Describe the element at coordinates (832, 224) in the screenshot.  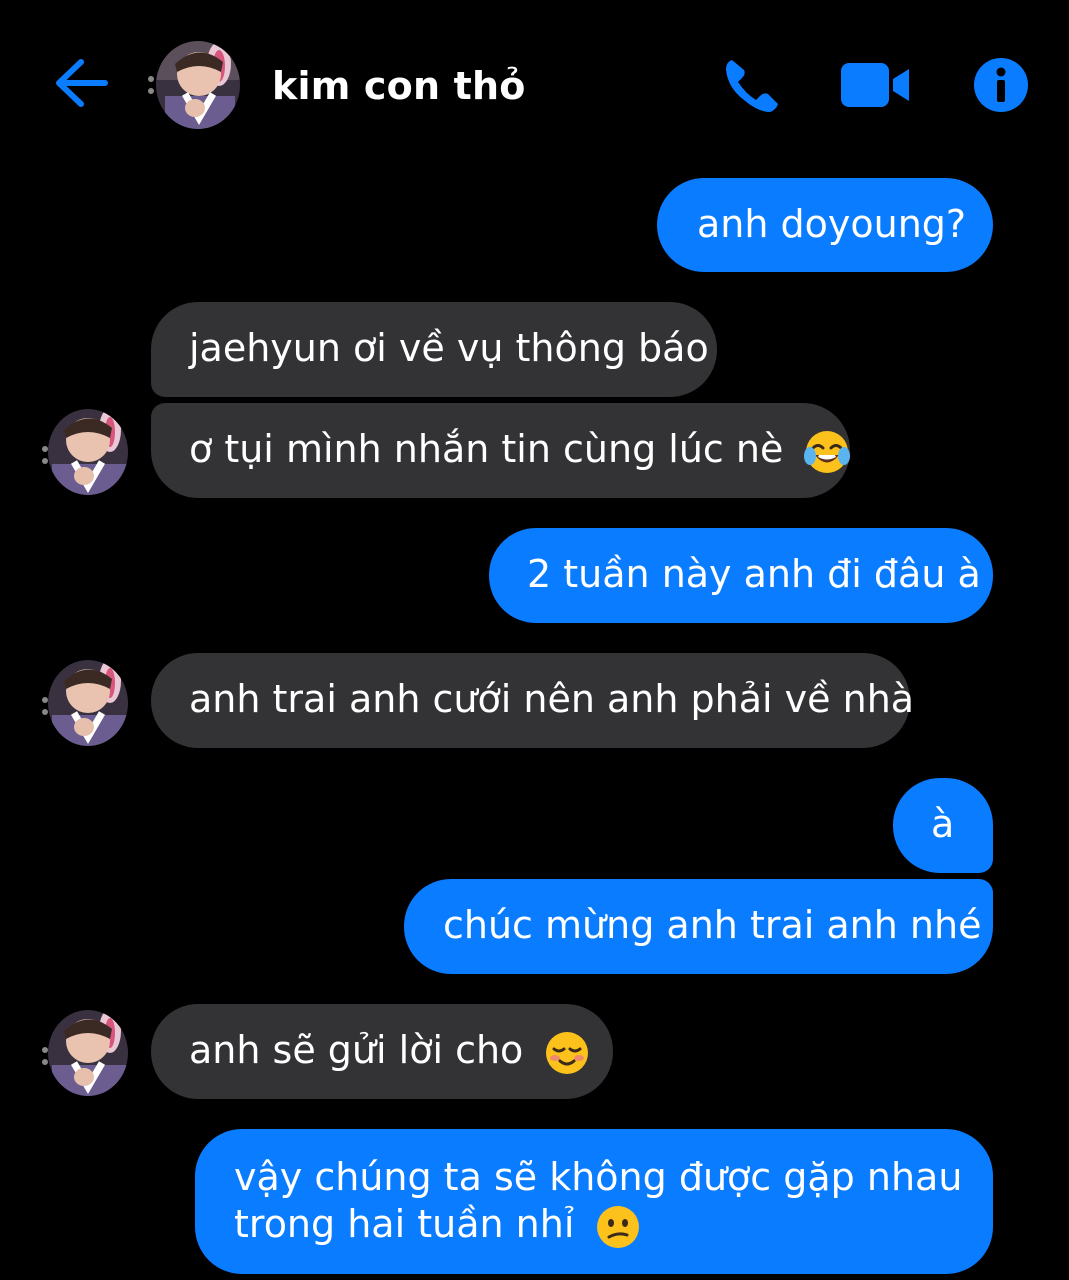
I see `message-text: anh doyoung?` at that location.